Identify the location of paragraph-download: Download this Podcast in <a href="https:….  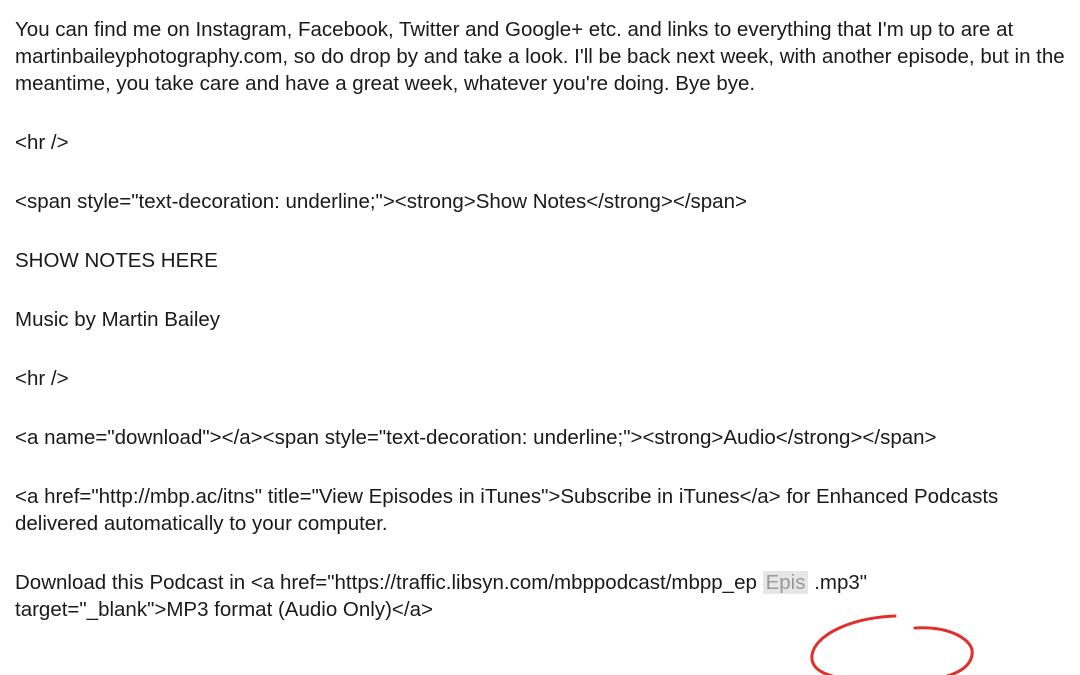
(540, 596).